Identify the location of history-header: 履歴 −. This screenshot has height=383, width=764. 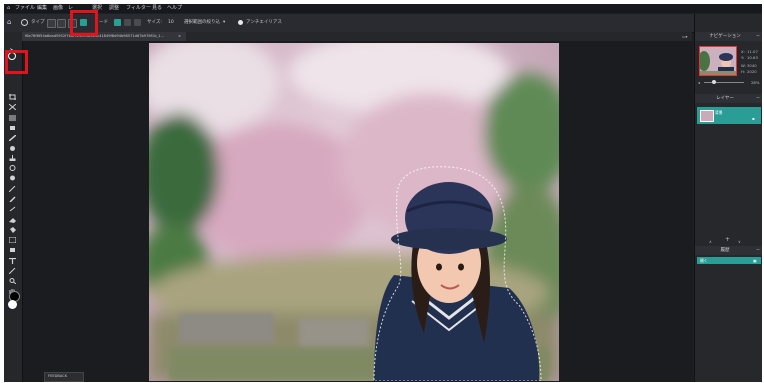
(728, 250).